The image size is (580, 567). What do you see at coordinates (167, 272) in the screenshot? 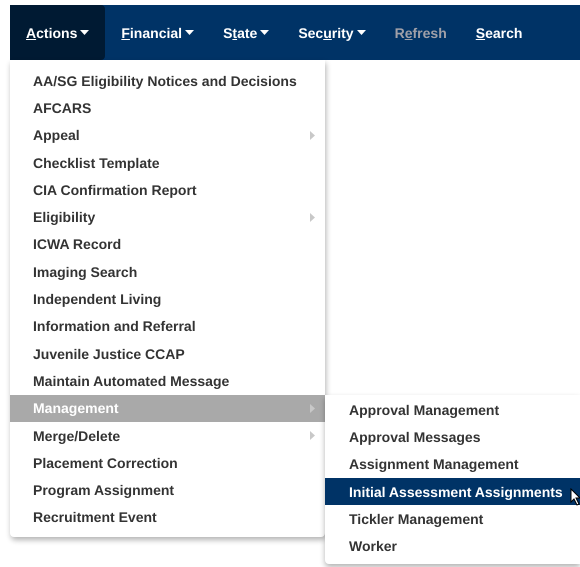
I see `menu-item: Imaging Search` at bounding box center [167, 272].